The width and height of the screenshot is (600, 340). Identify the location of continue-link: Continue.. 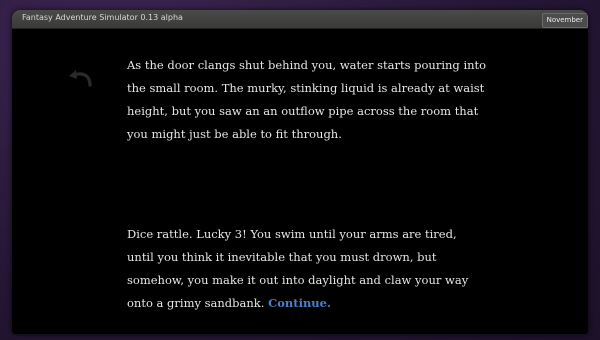
(299, 303).